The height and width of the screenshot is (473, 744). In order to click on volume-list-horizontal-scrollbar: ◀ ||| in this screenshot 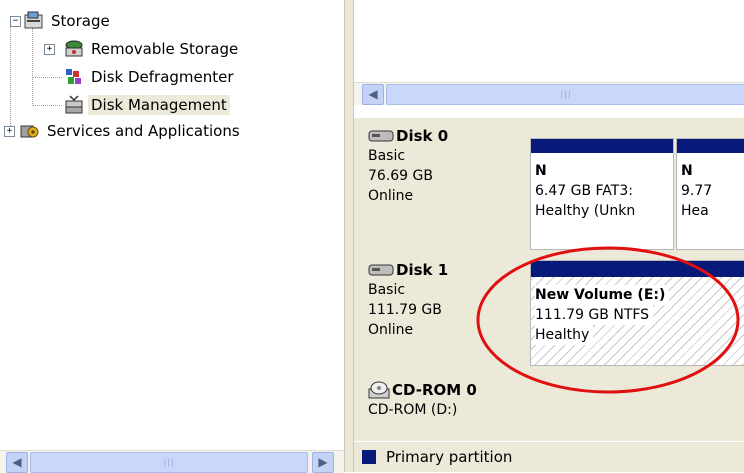, I will do `click(549, 93)`.